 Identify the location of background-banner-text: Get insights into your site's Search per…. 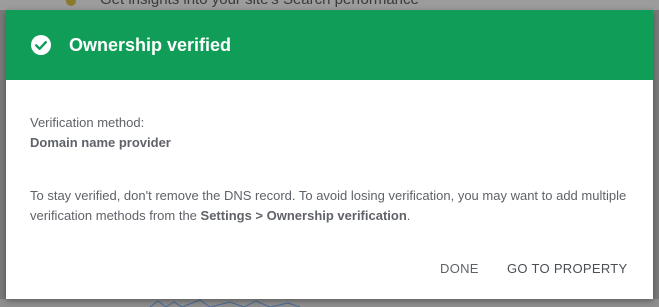
(259, 4).